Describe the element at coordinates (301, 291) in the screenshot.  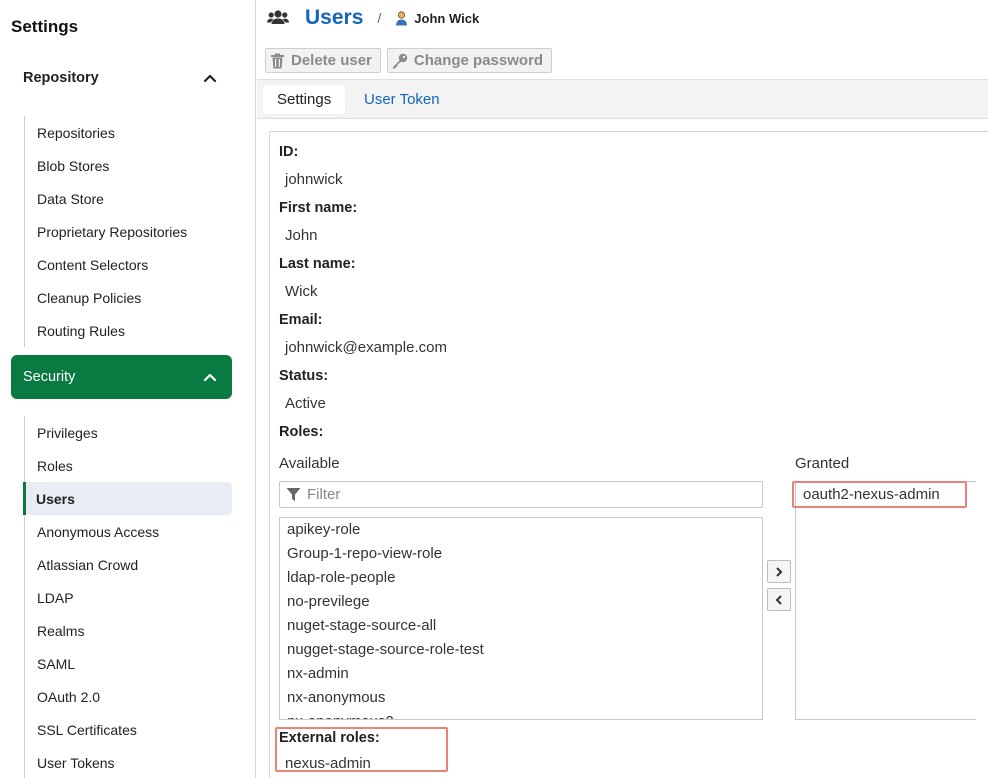
I see `last-name-value: Wick` at that location.